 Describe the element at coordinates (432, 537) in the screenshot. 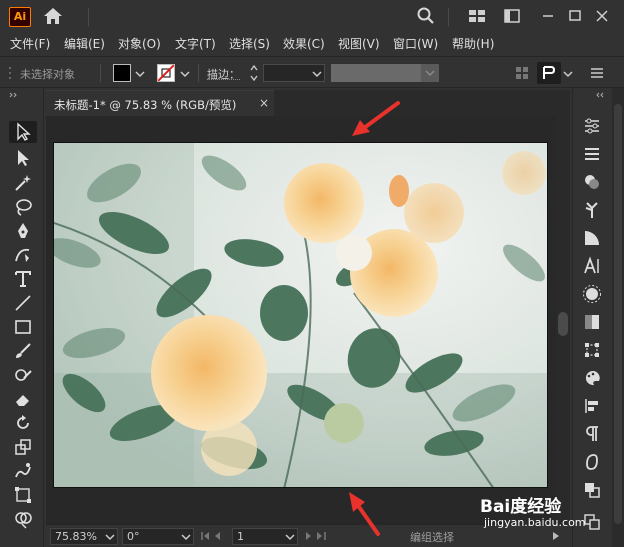

I see `current-tool-status: 编组选择` at that location.